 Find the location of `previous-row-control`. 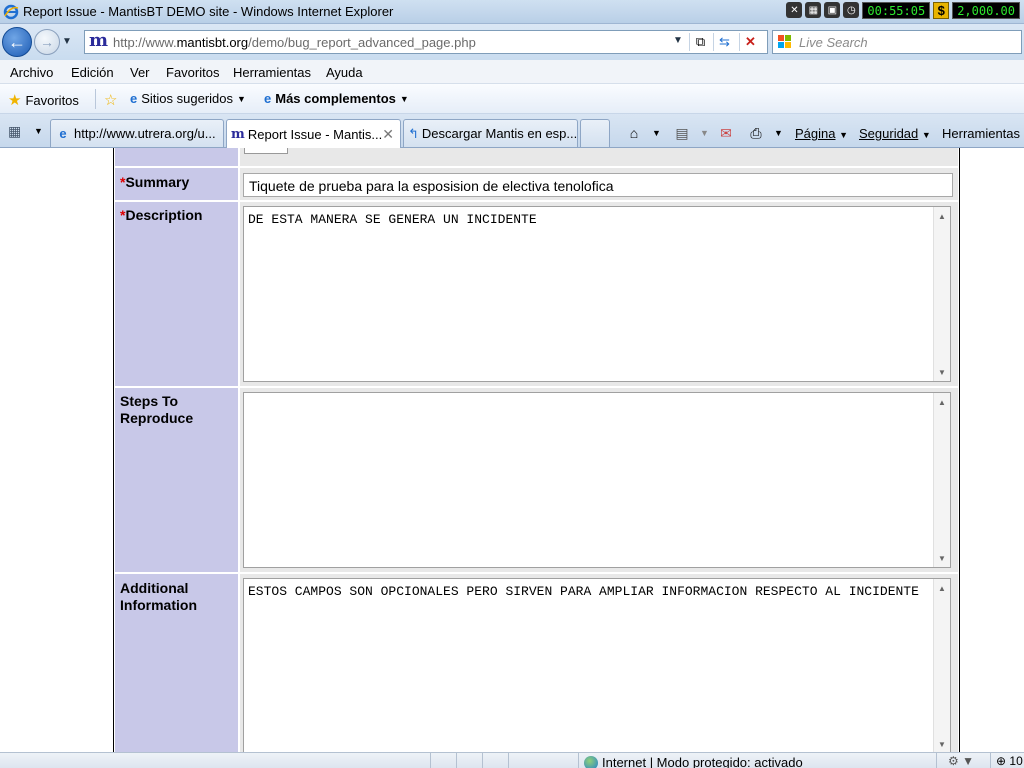

previous-row-control is located at coordinates (266, 151).